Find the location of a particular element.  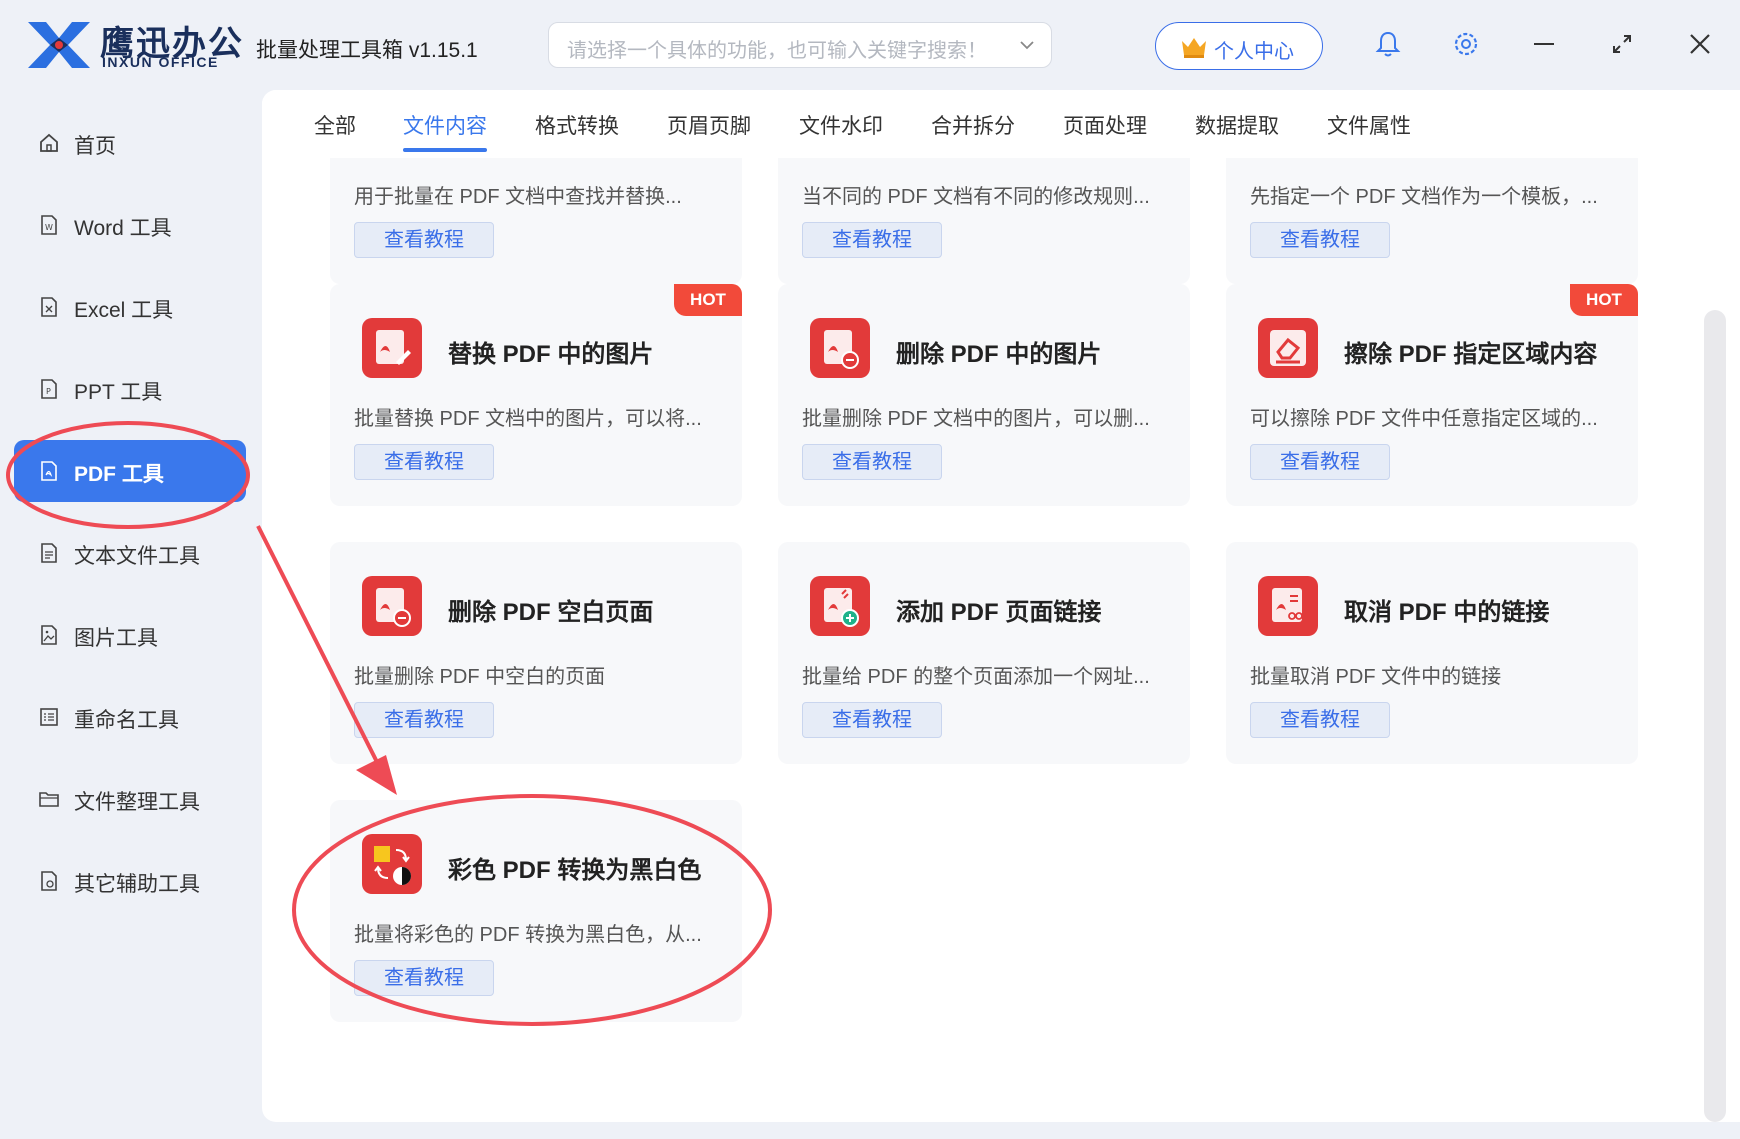

sidebar-item-organize: 文件整理工具 is located at coordinates (130, 799).